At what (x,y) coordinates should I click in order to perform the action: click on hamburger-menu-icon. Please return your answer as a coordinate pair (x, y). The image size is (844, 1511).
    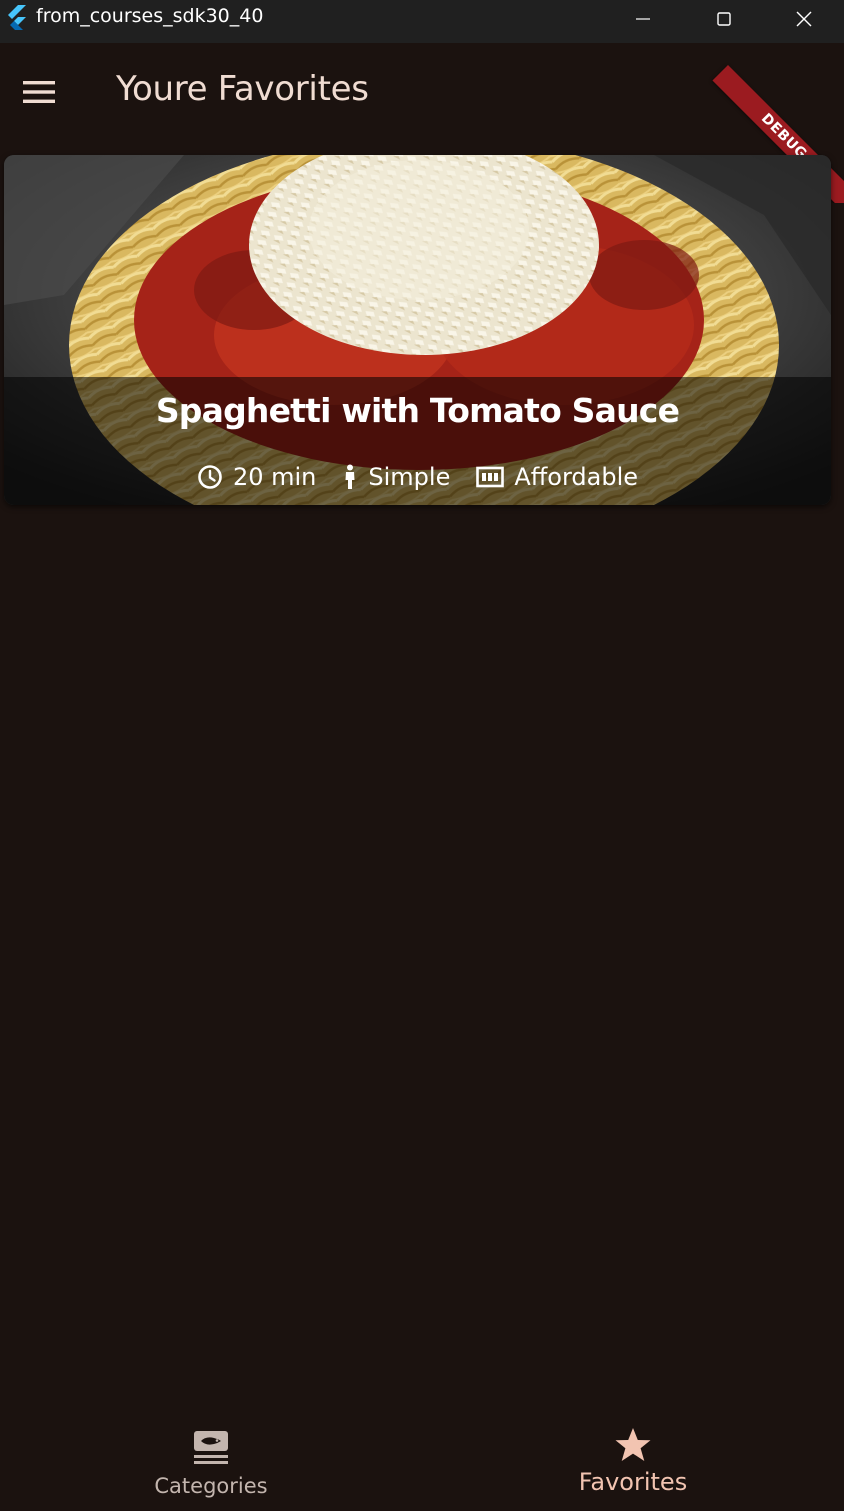
    Looking at the image, I should click on (39, 92).